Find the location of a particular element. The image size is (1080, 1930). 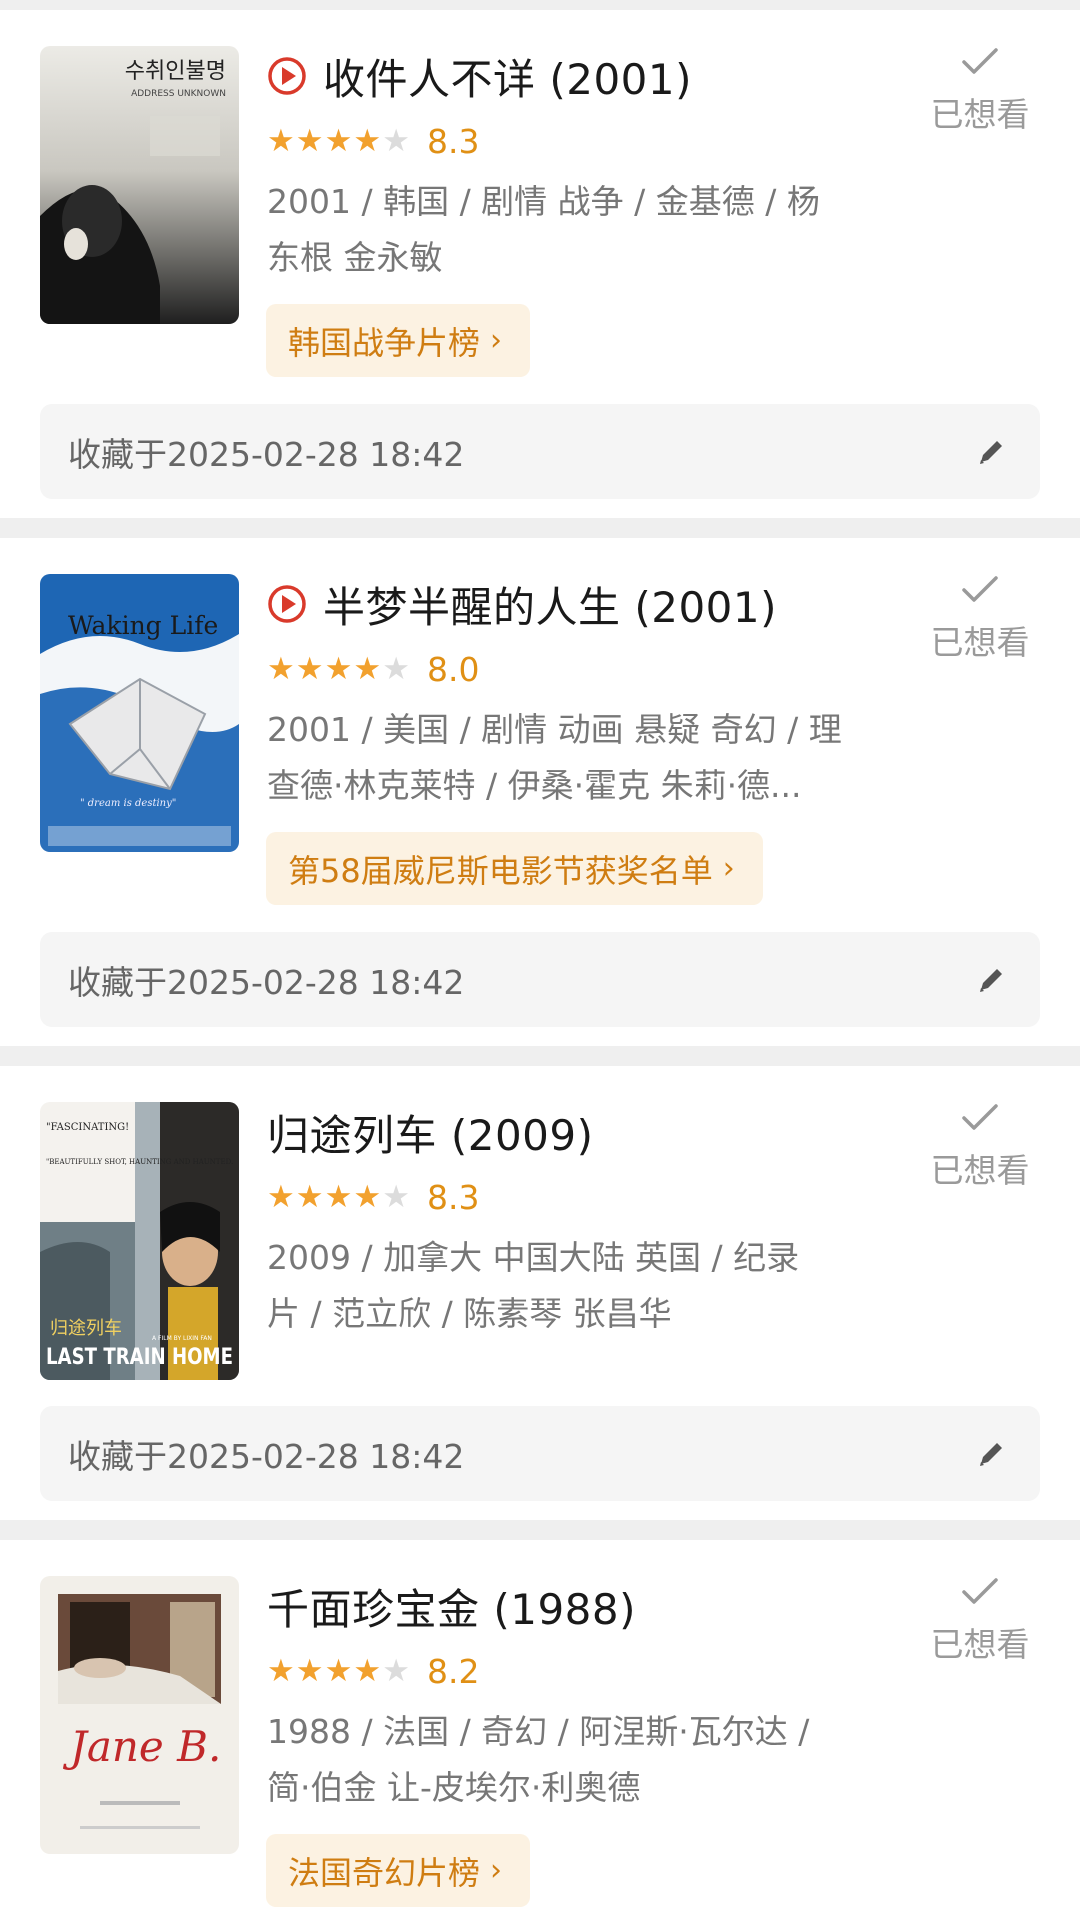

poster-title: Jane B. is located at coordinates (141, 1746).